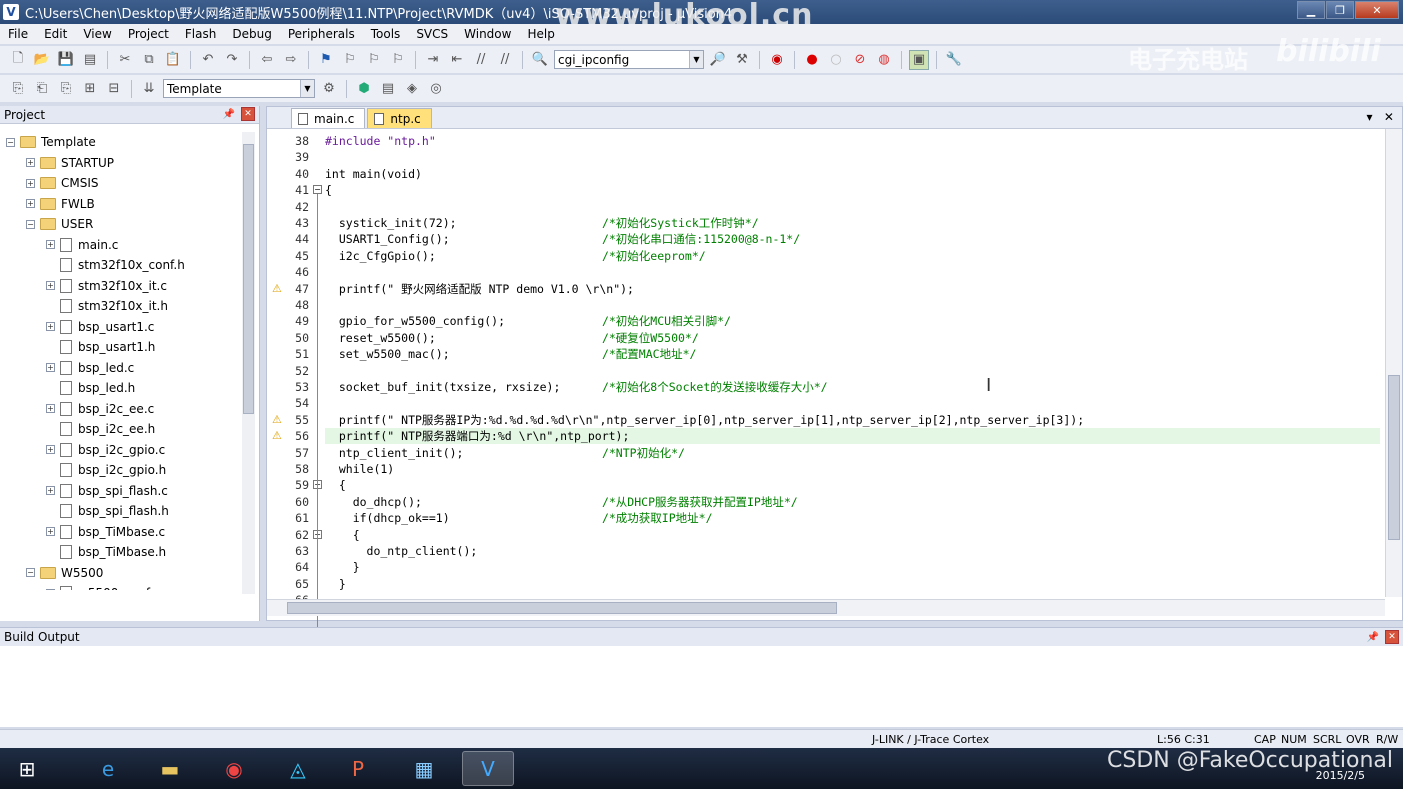 The height and width of the screenshot is (789, 1403). I want to click on build-icon: ⎗, so click(42, 89).